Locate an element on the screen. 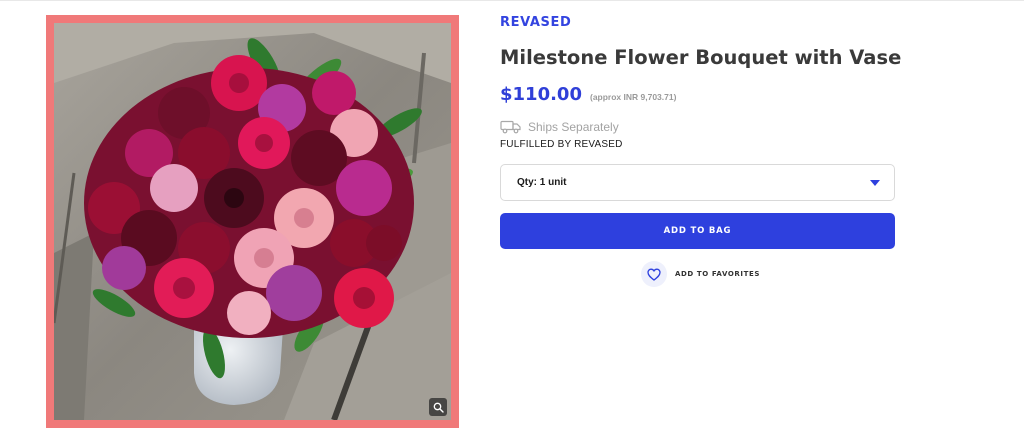 Image resolution: width=1024 pixels, height=442 pixels. ships-separately-label: Ships Separately is located at coordinates (573, 127).